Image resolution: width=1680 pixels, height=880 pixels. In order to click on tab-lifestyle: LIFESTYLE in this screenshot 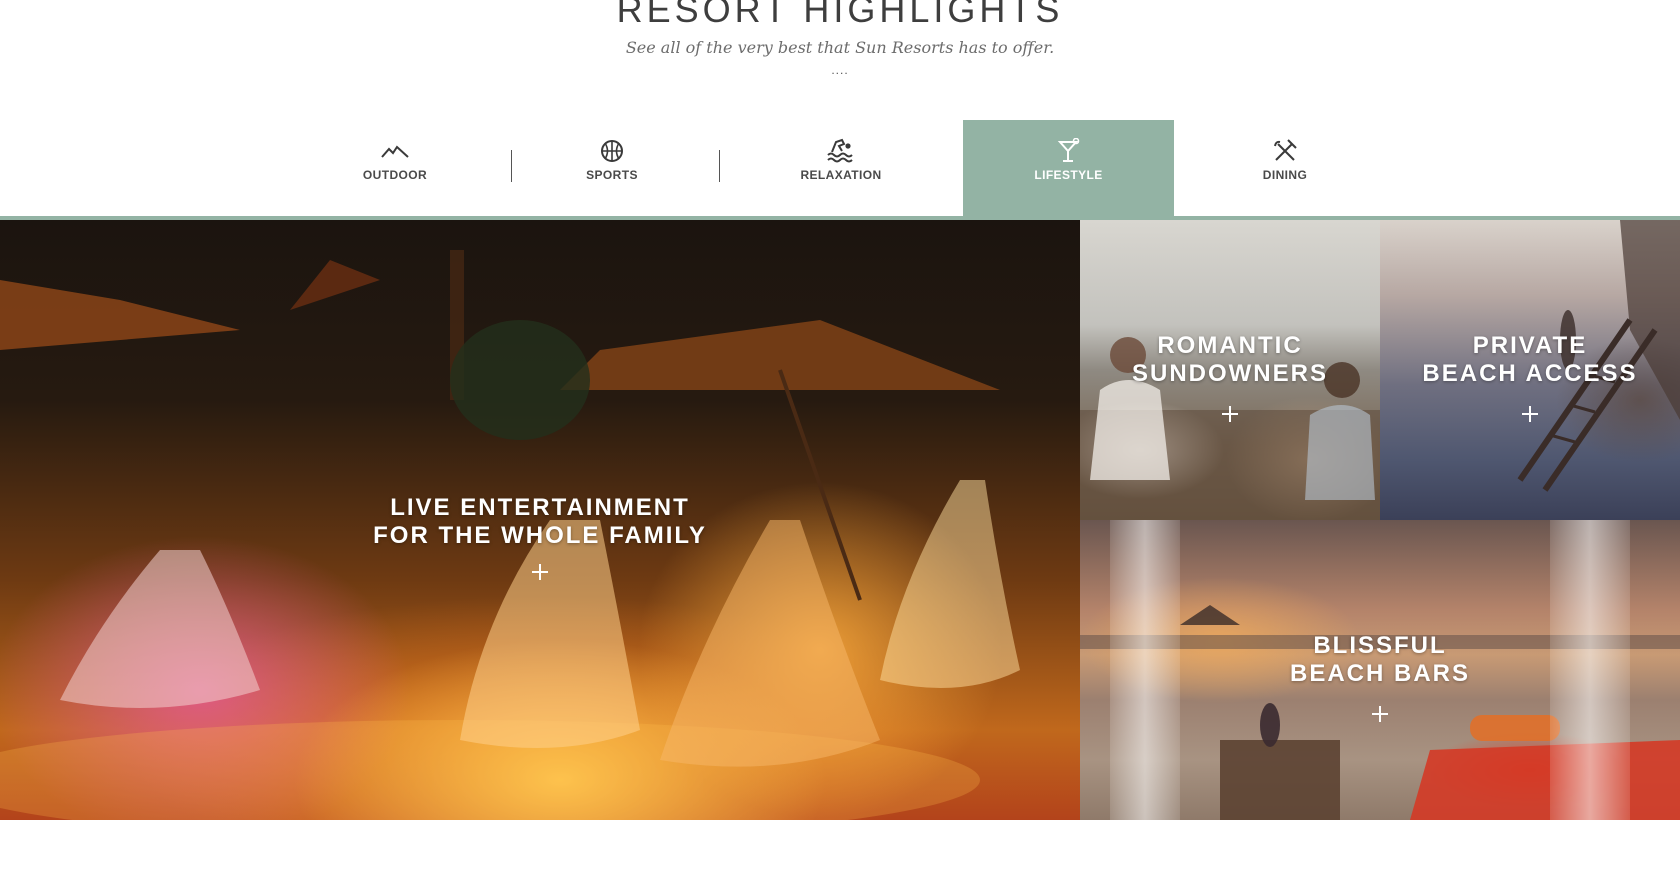, I will do `click(1068, 168)`.